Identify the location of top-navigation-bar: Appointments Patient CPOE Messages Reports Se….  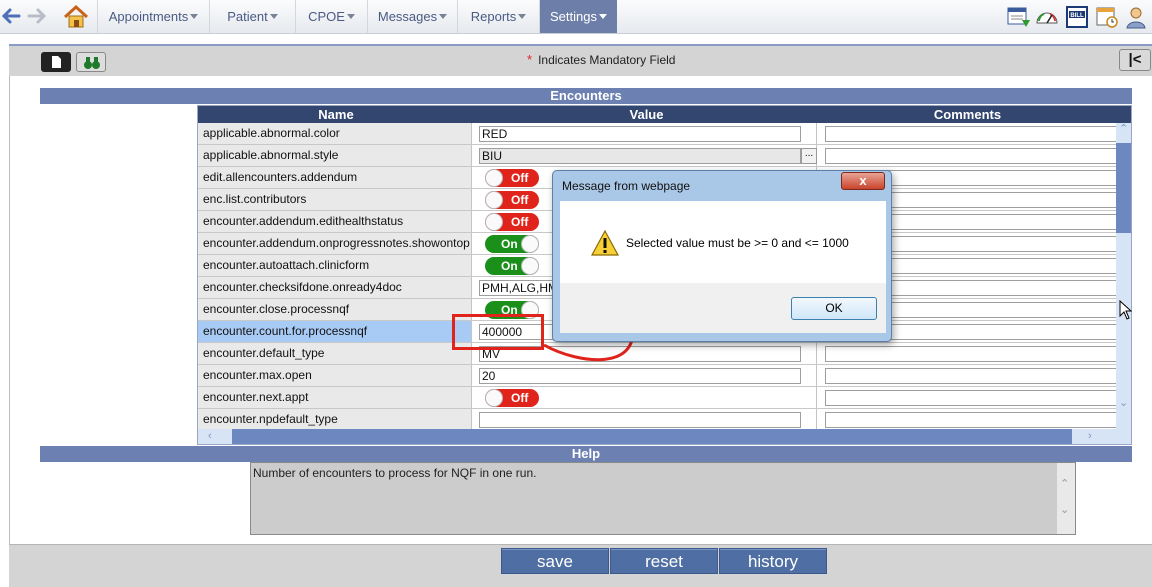
(576, 17).